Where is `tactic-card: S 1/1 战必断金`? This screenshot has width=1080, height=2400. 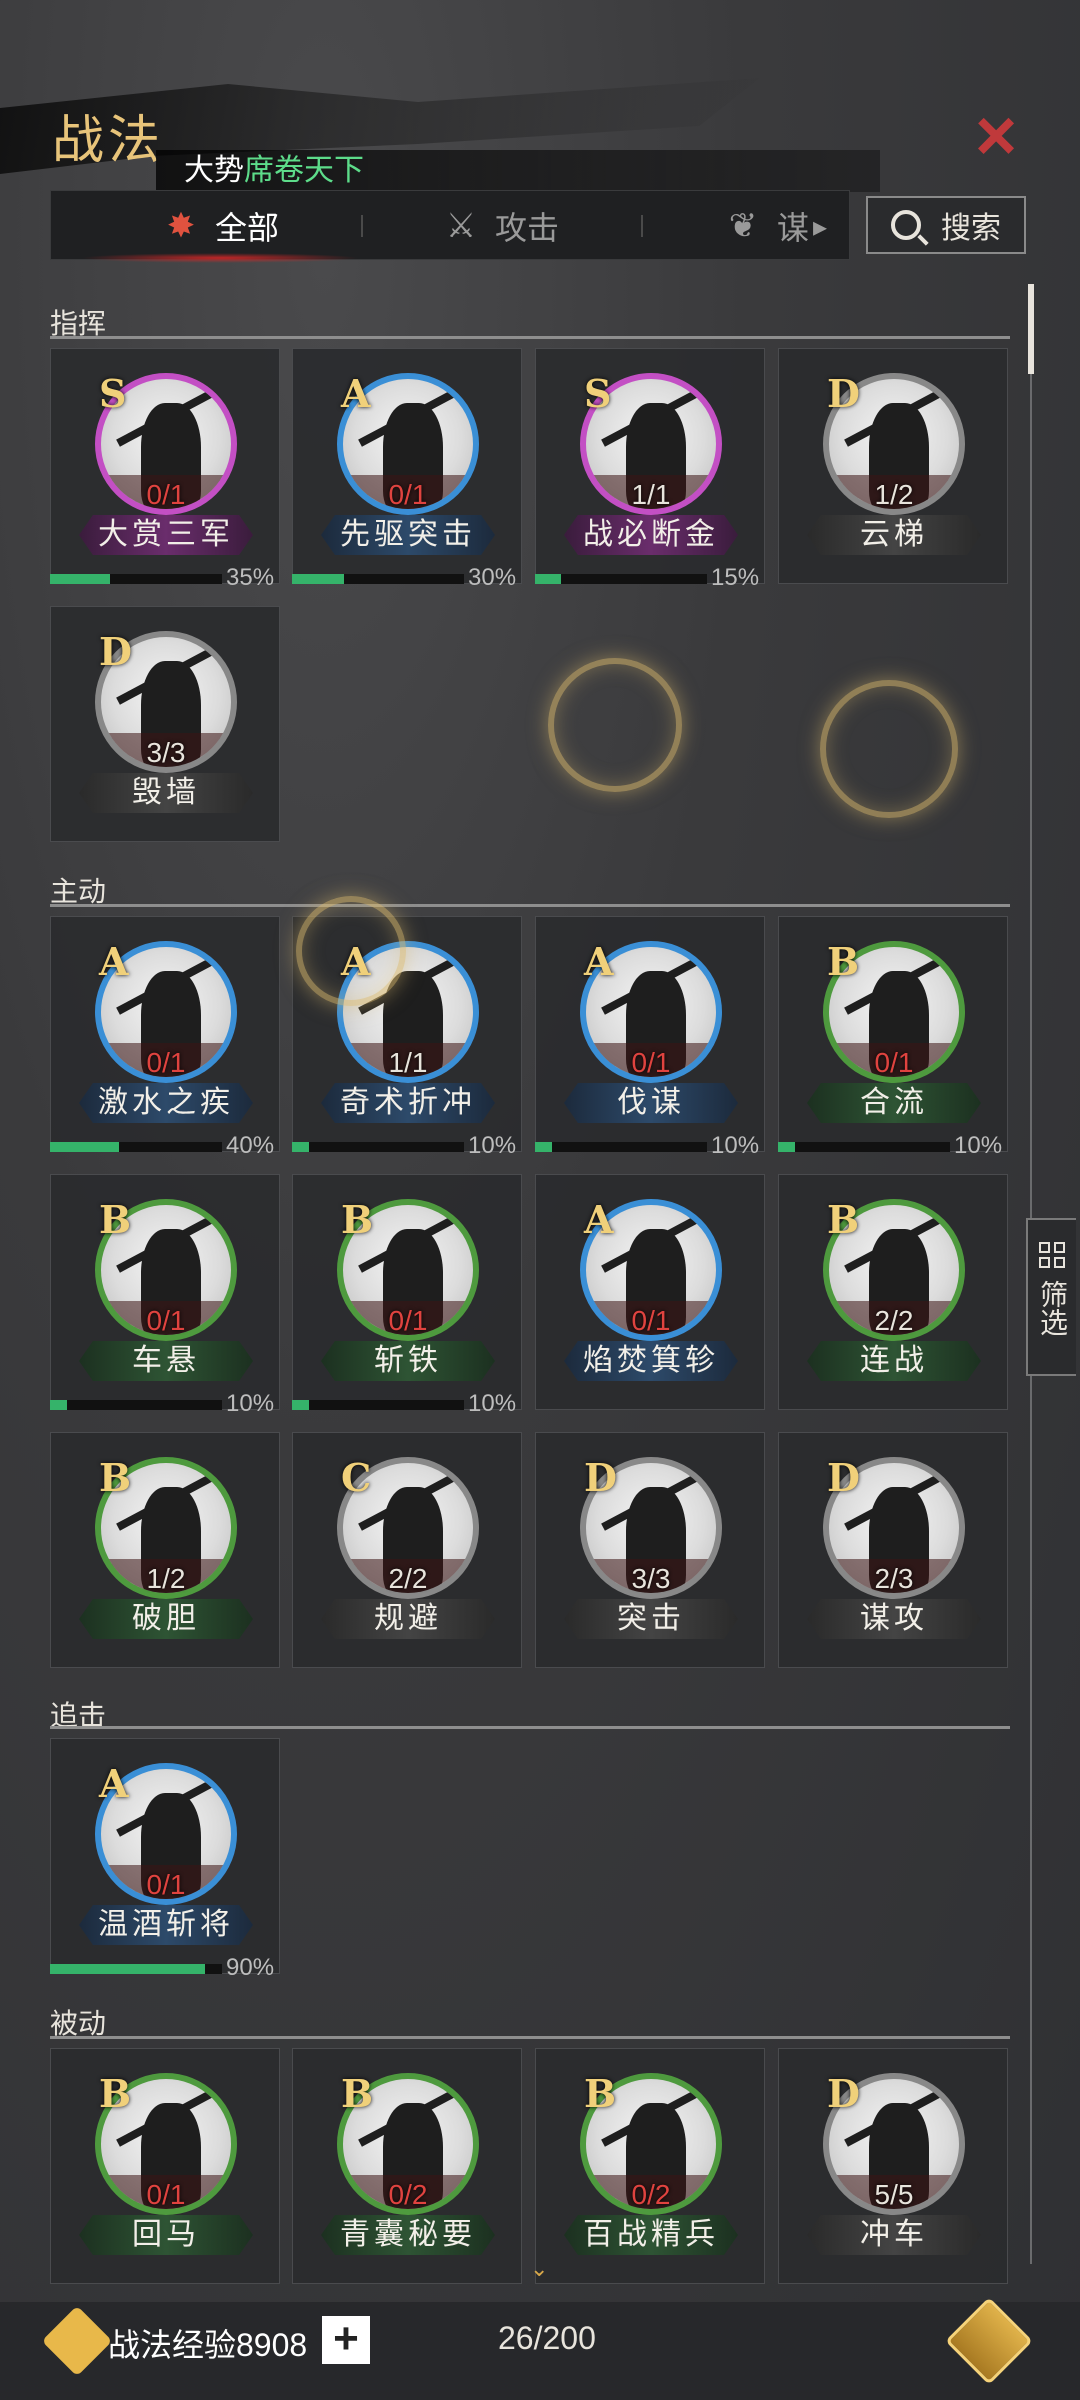
tactic-card: S 1/1 战必断金 is located at coordinates (650, 466).